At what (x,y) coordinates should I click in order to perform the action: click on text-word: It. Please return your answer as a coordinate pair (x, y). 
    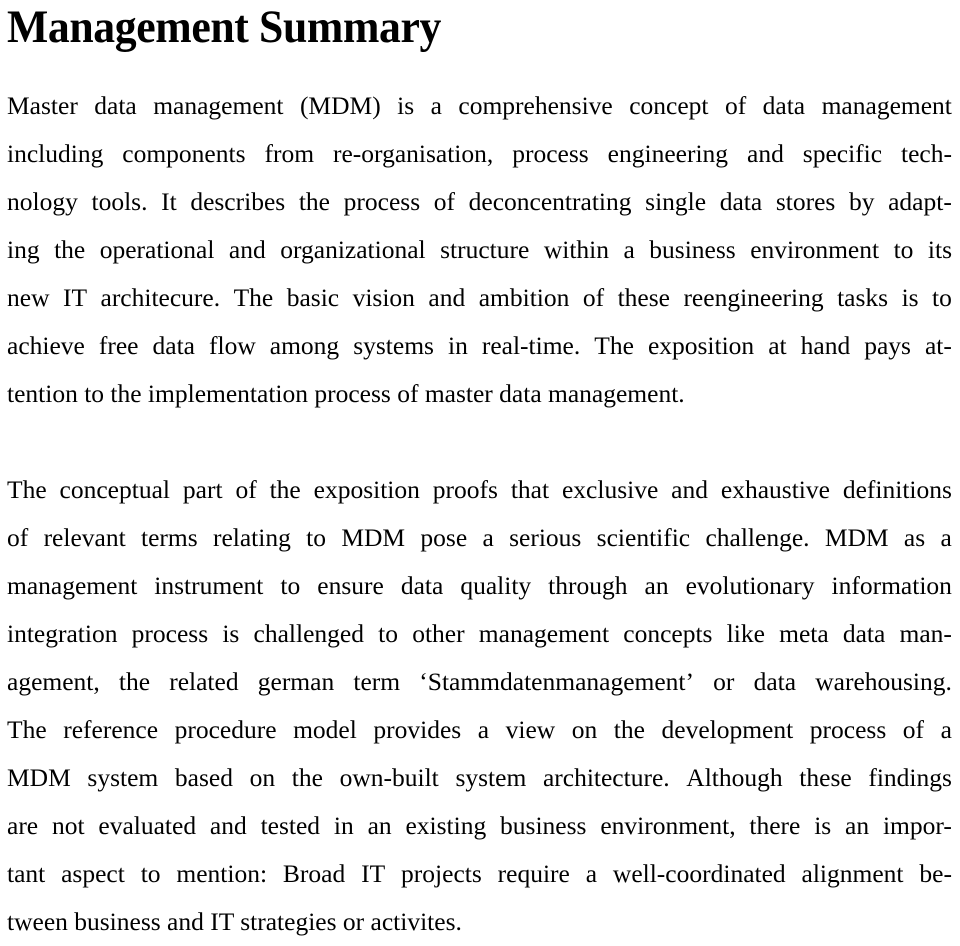
    Looking at the image, I should click on (169, 201).